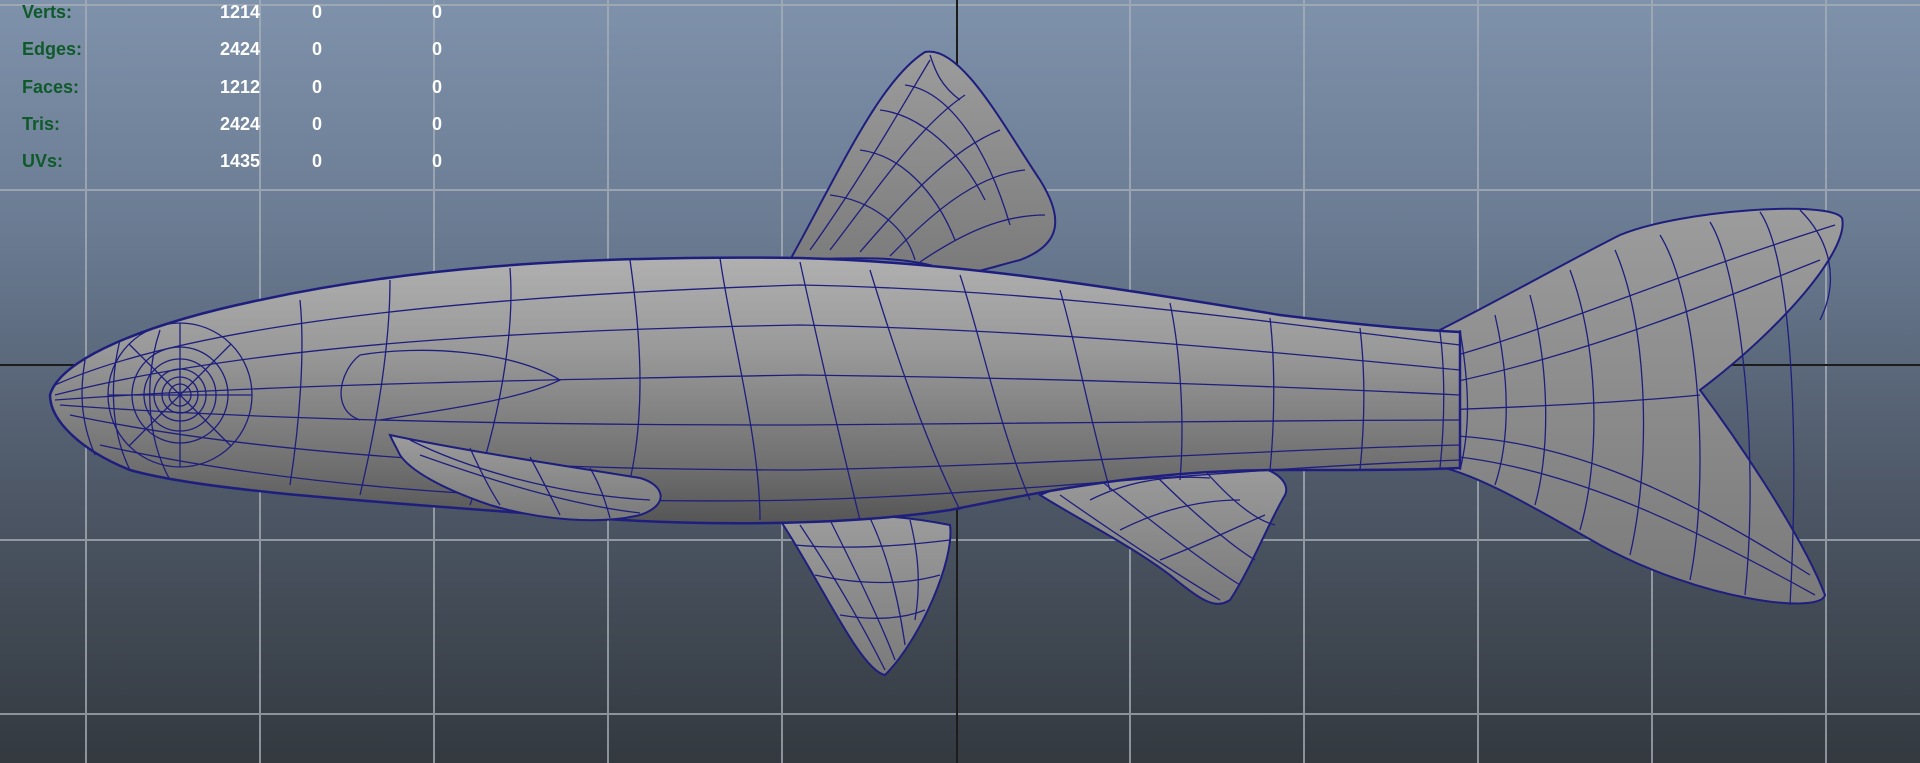 The height and width of the screenshot is (763, 1920). I want to click on hud-value: 1214, so click(239, 12).